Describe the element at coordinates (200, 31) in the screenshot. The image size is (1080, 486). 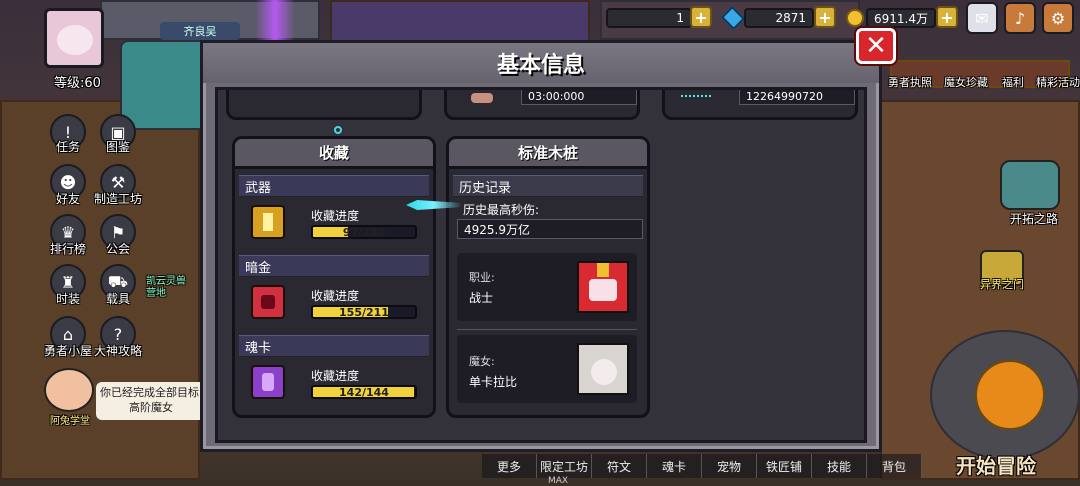
I see `server-name: 齐良吴` at that location.